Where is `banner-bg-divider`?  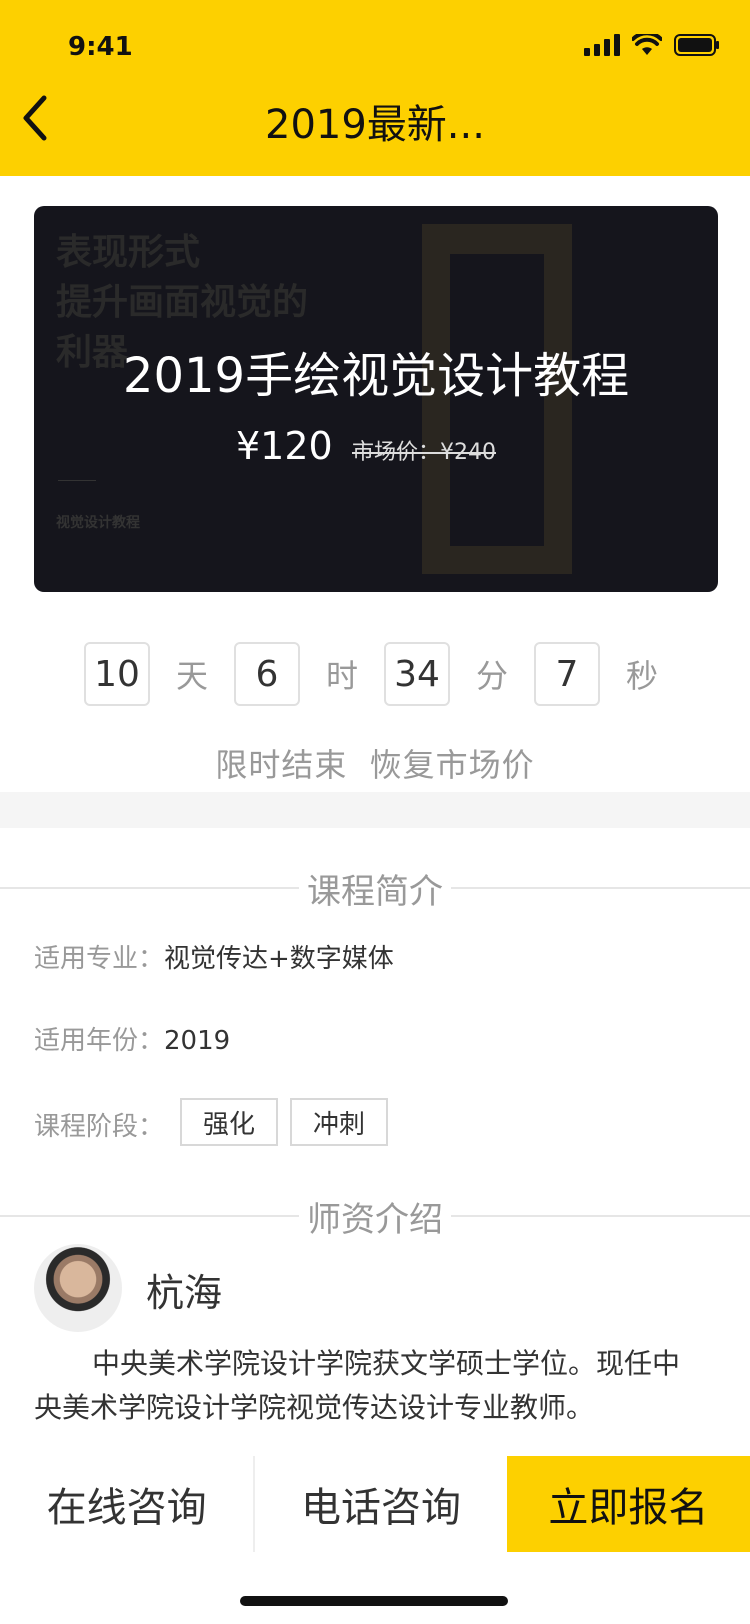
banner-bg-divider is located at coordinates (77, 480).